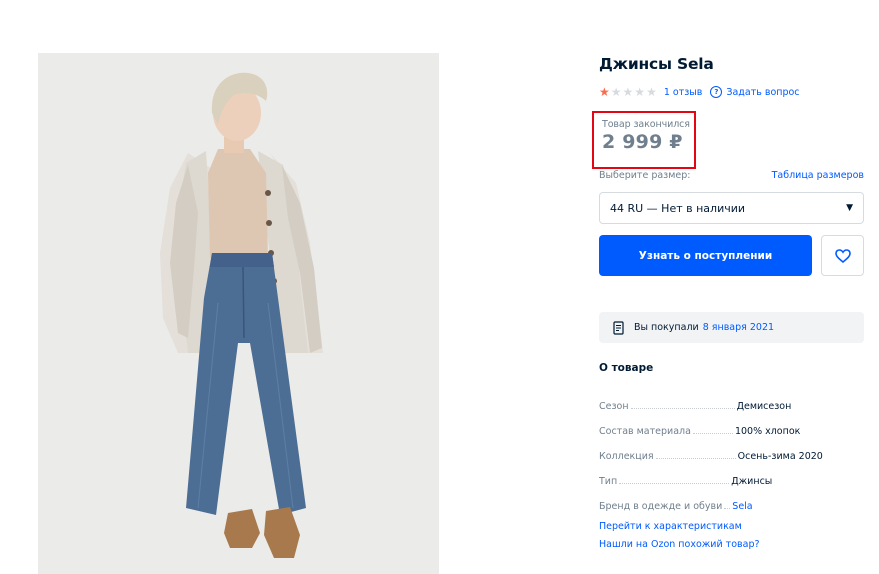 This screenshot has width=879, height=574. I want to click on reviews-link: 1 отзыв, so click(683, 92).